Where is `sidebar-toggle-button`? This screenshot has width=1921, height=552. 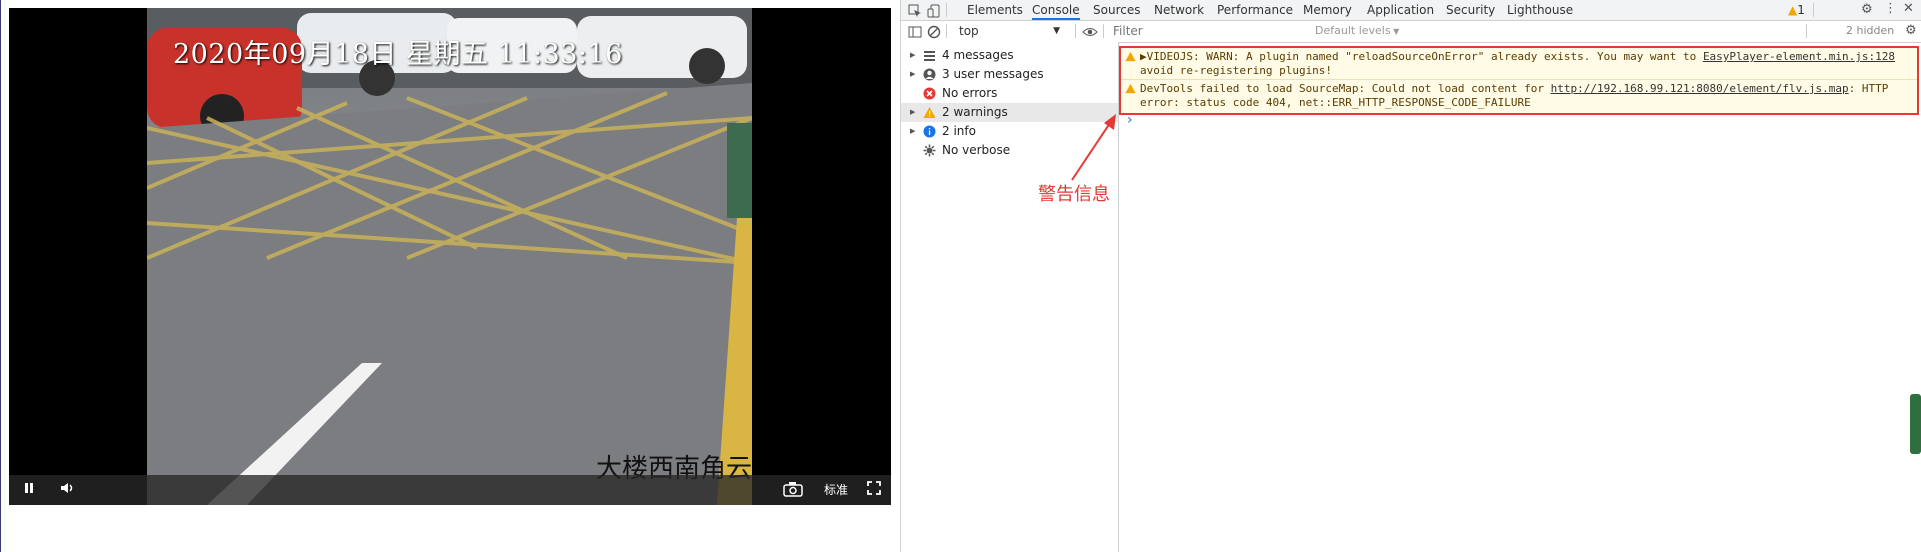
sidebar-toggle-button is located at coordinates (915, 33).